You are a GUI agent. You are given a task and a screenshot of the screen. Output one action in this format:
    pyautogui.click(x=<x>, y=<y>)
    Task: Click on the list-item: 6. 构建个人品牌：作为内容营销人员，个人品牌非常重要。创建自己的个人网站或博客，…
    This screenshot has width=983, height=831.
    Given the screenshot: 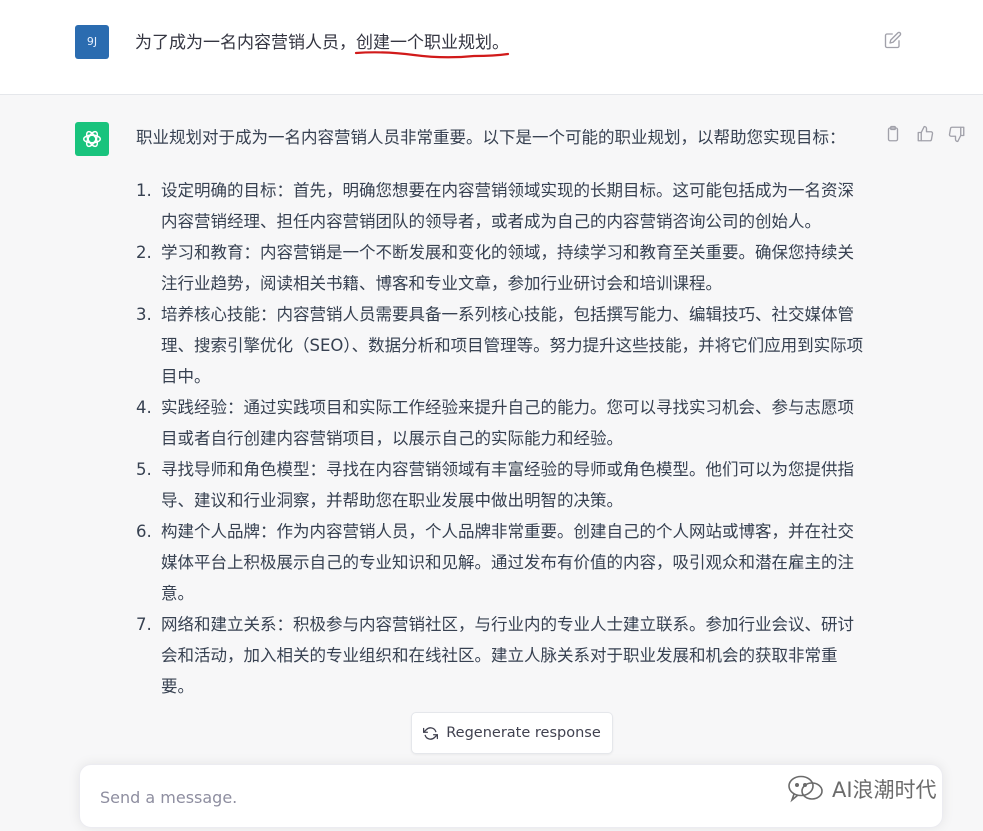 What is the action you would take?
    pyautogui.click(x=501, y=562)
    